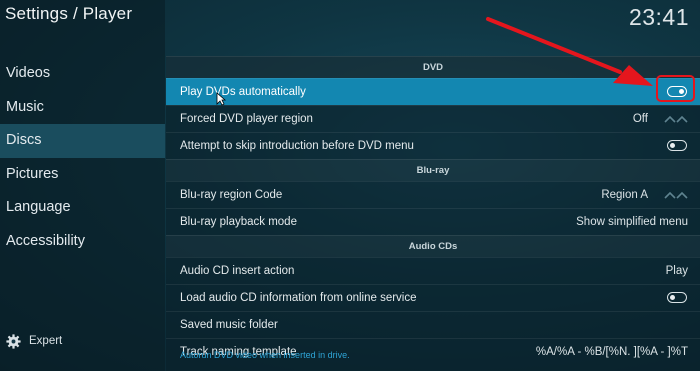 This screenshot has width=700, height=371. I want to click on setting-value: Play, so click(676, 271).